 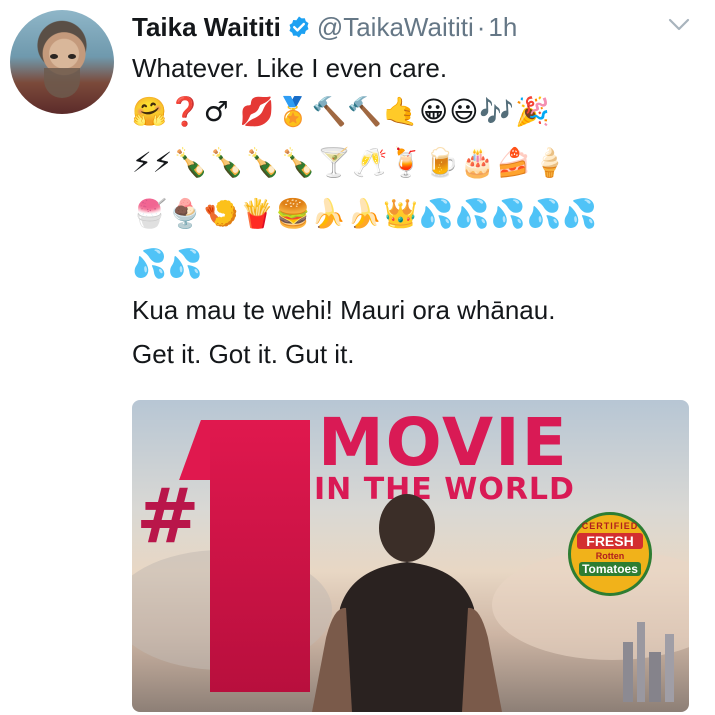 I want to click on certified-fresh-badge: CERTIFIED FRESH Rotten Tomatoes, so click(x=610, y=554).